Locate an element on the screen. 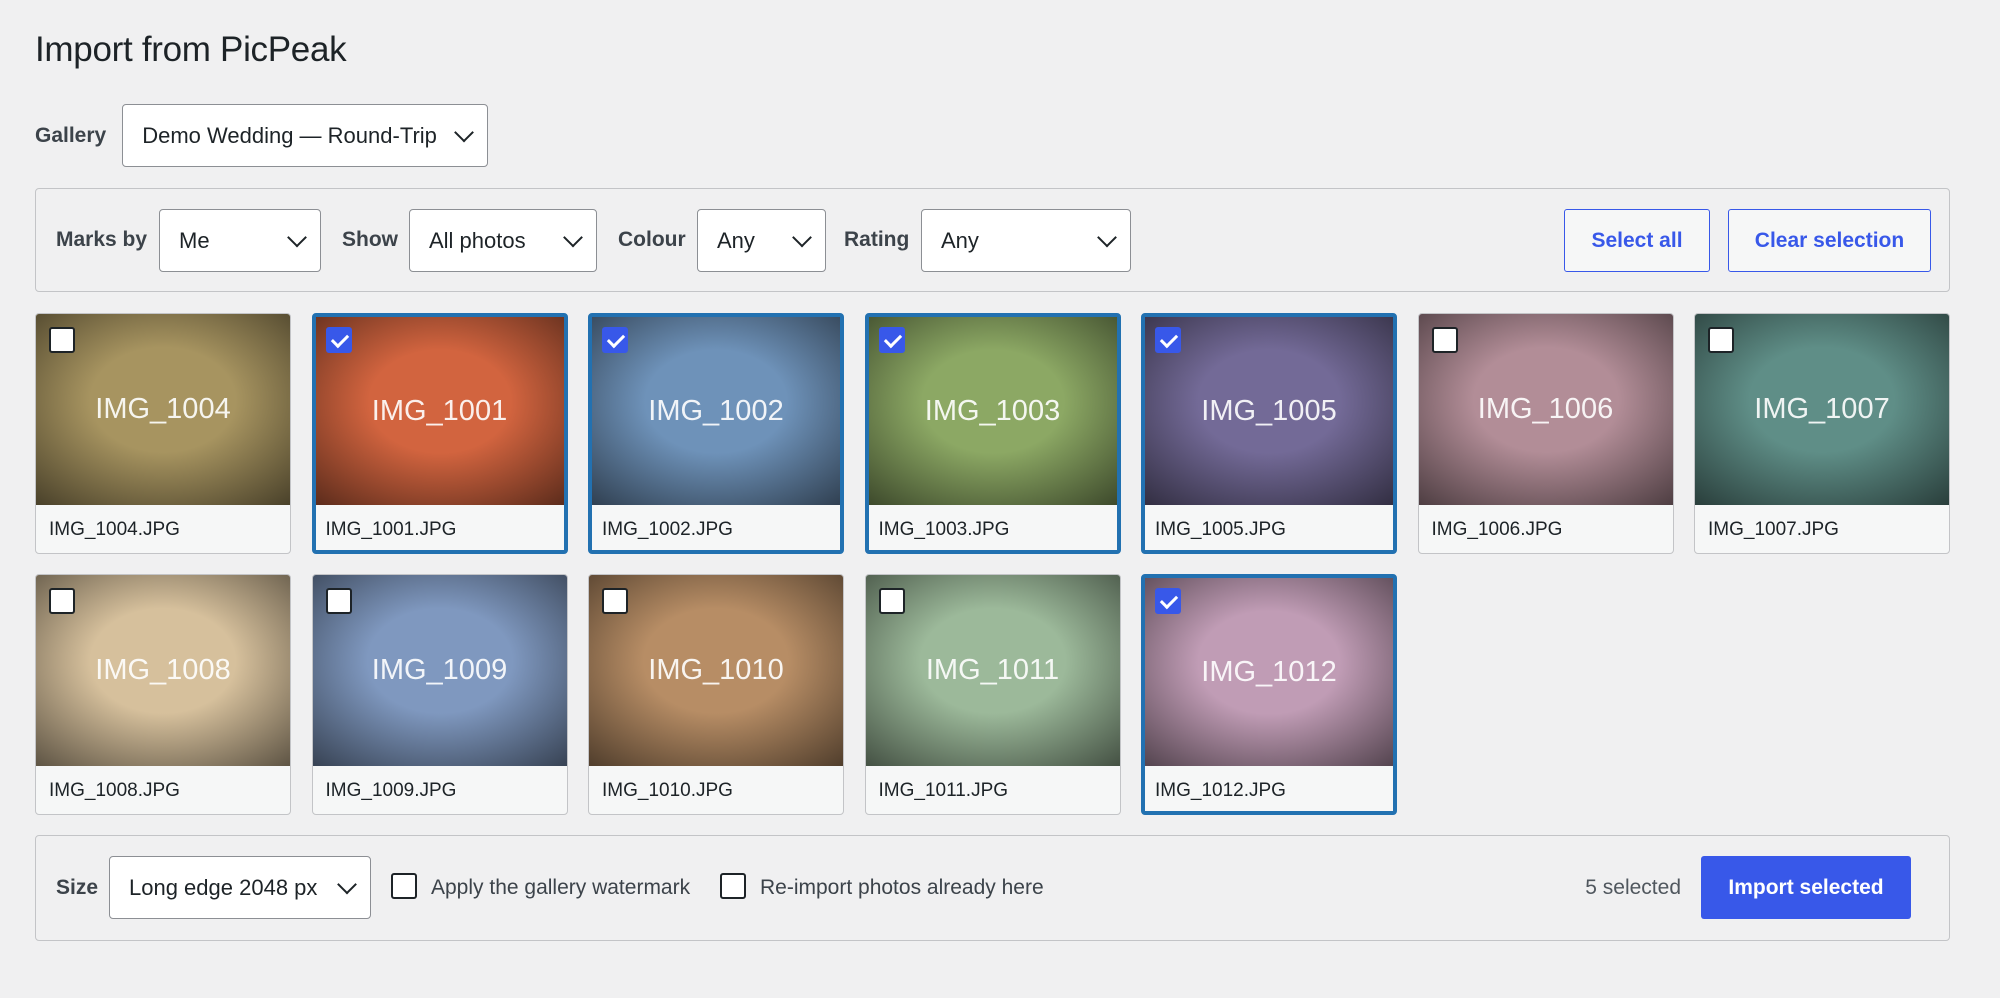 Image resolution: width=2000 pixels, height=998 pixels. thumbnail-label: IMG_1011 is located at coordinates (992, 670).